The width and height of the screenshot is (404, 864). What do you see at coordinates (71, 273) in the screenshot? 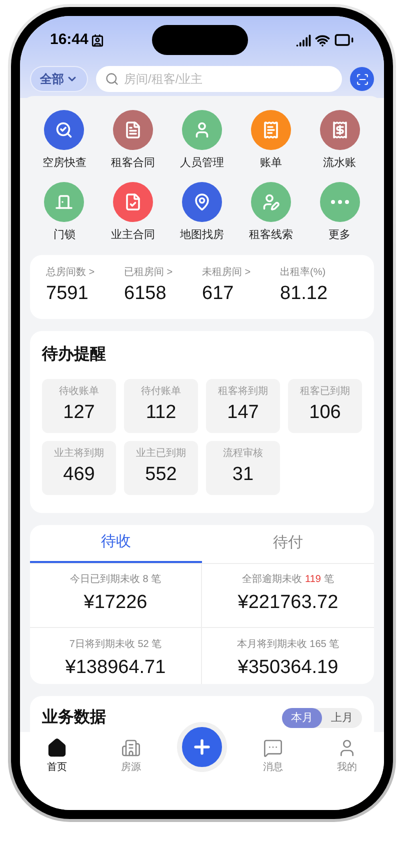
I see `stat-label: 总房间数 >` at bounding box center [71, 273].